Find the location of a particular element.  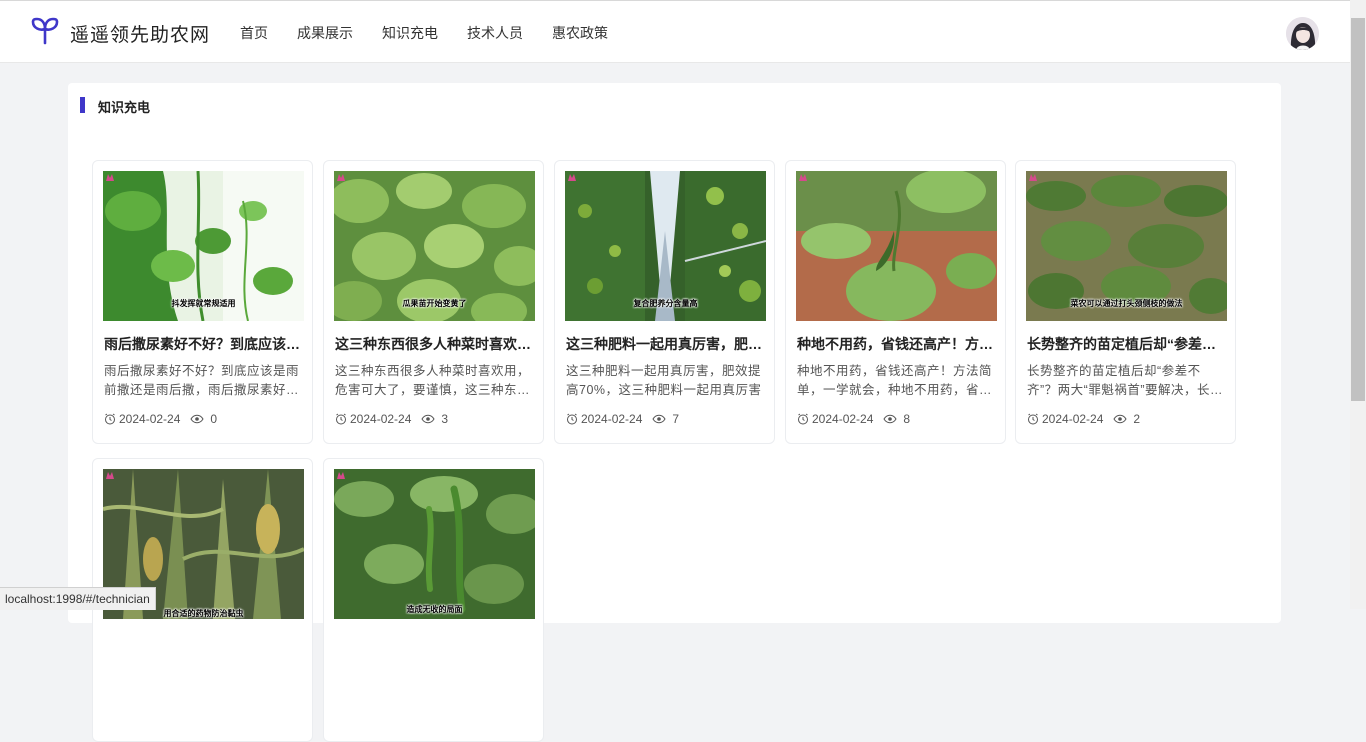

article-title: 这三种肥料一起用真厉害，肥效提高70% is located at coordinates (666, 344).